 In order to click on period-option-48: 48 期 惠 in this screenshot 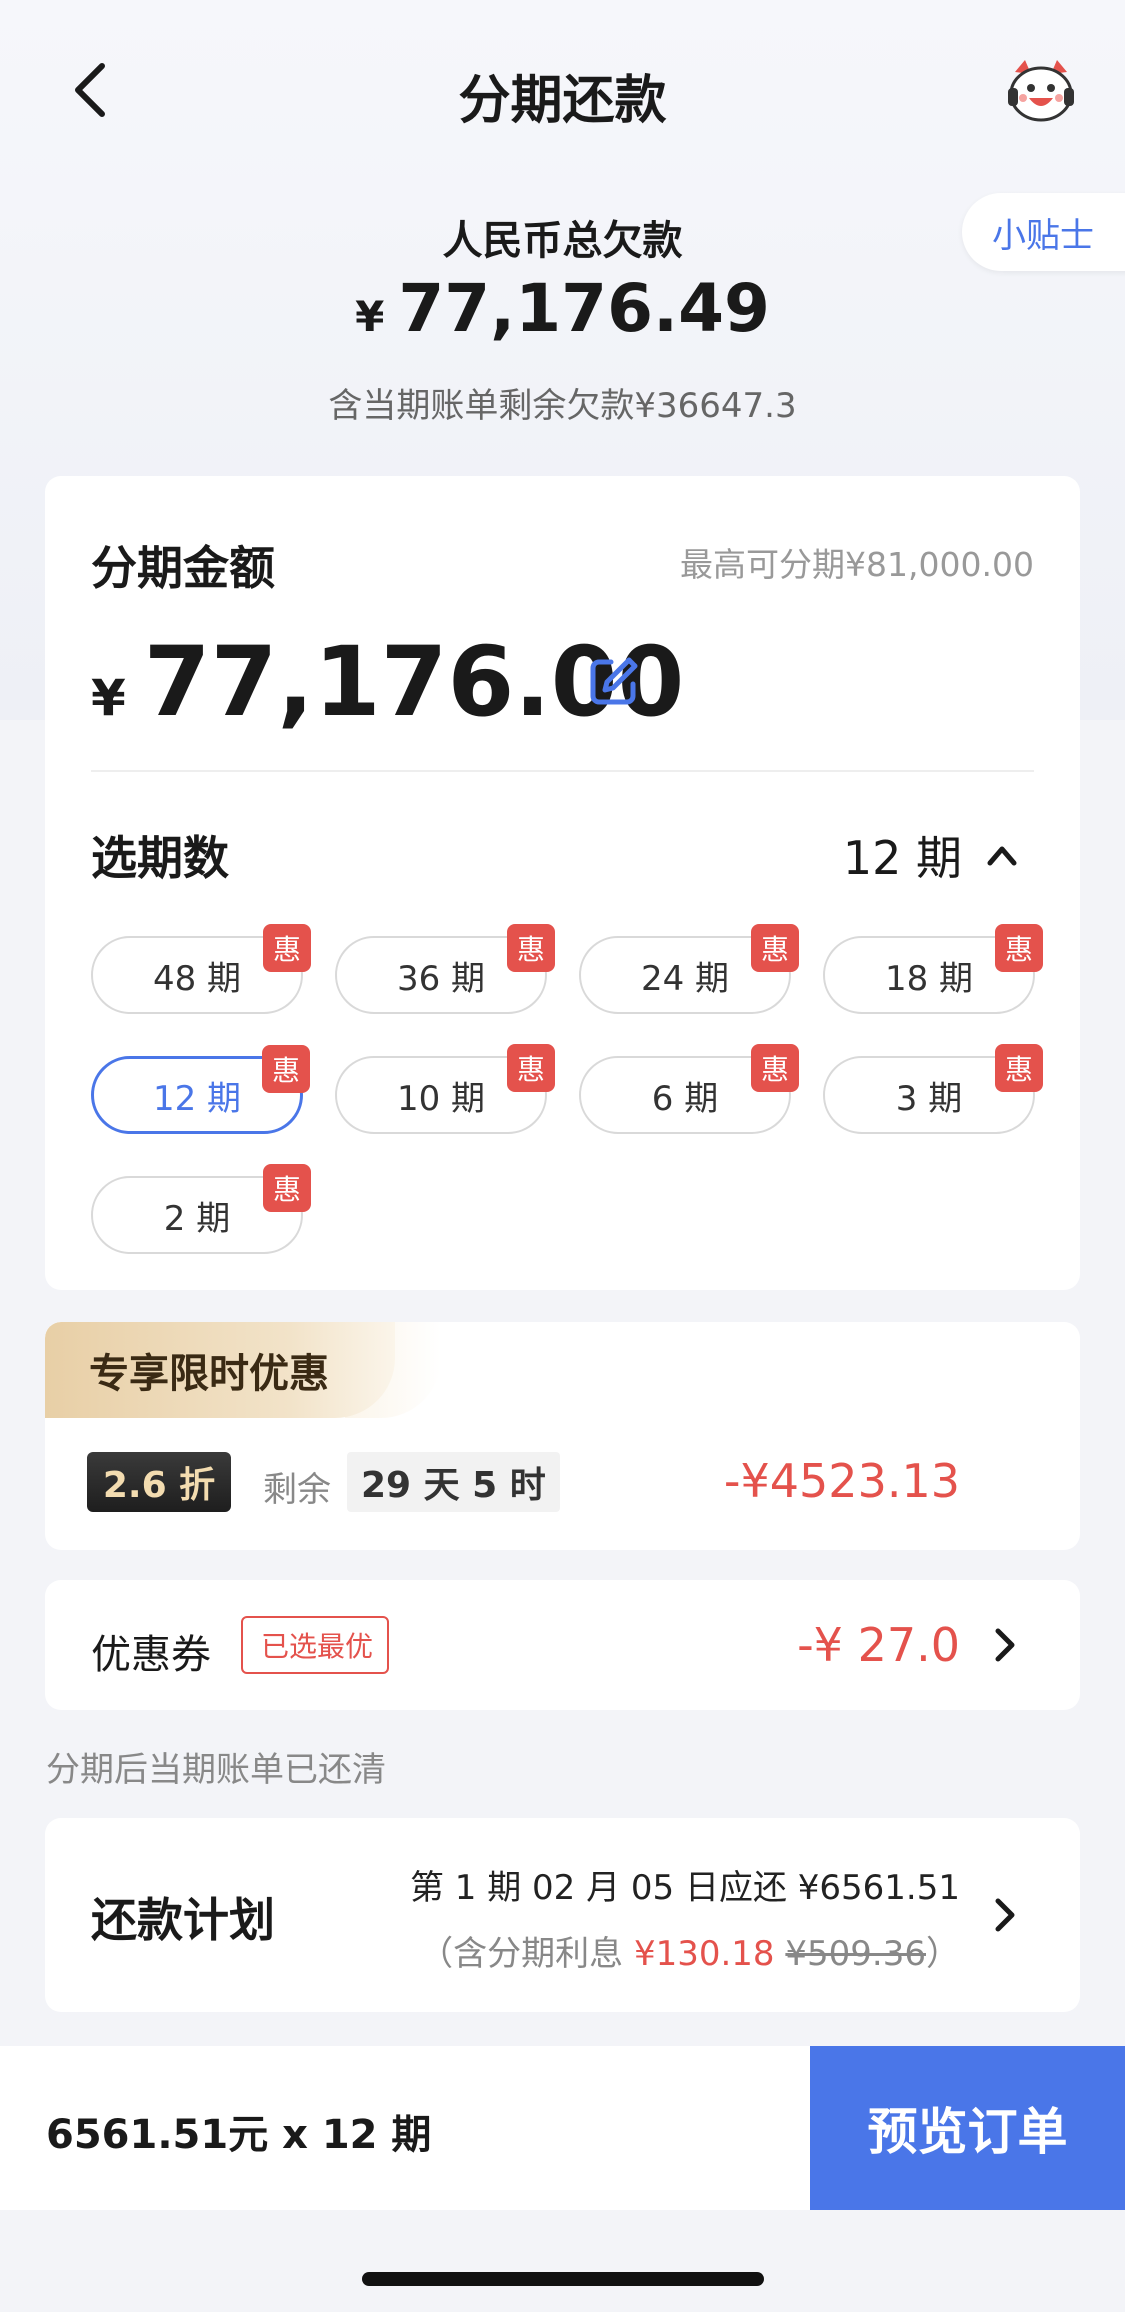, I will do `click(201, 969)`.